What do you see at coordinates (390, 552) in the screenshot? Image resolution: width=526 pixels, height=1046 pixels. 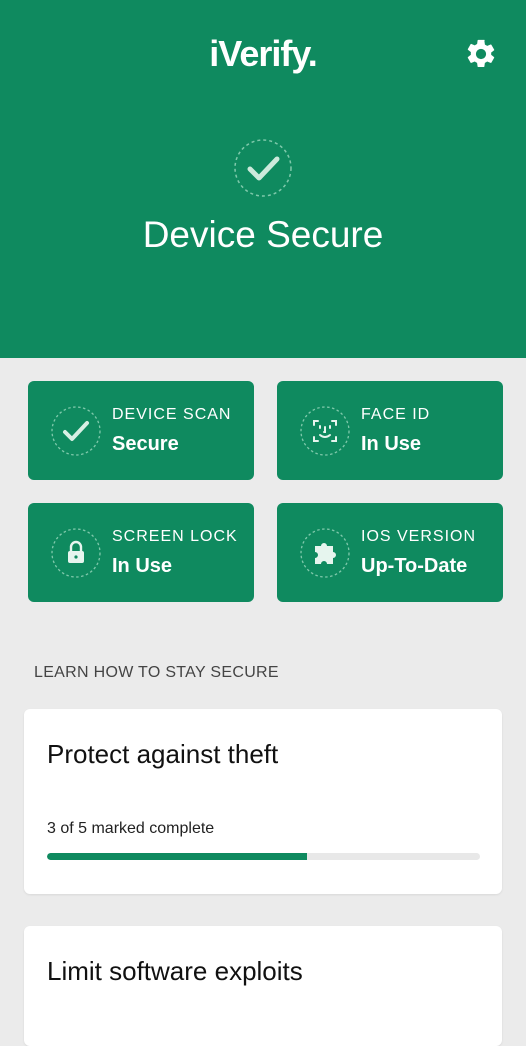 I see `tile-ios-version: IOS VERSION Up-To-Date` at bounding box center [390, 552].